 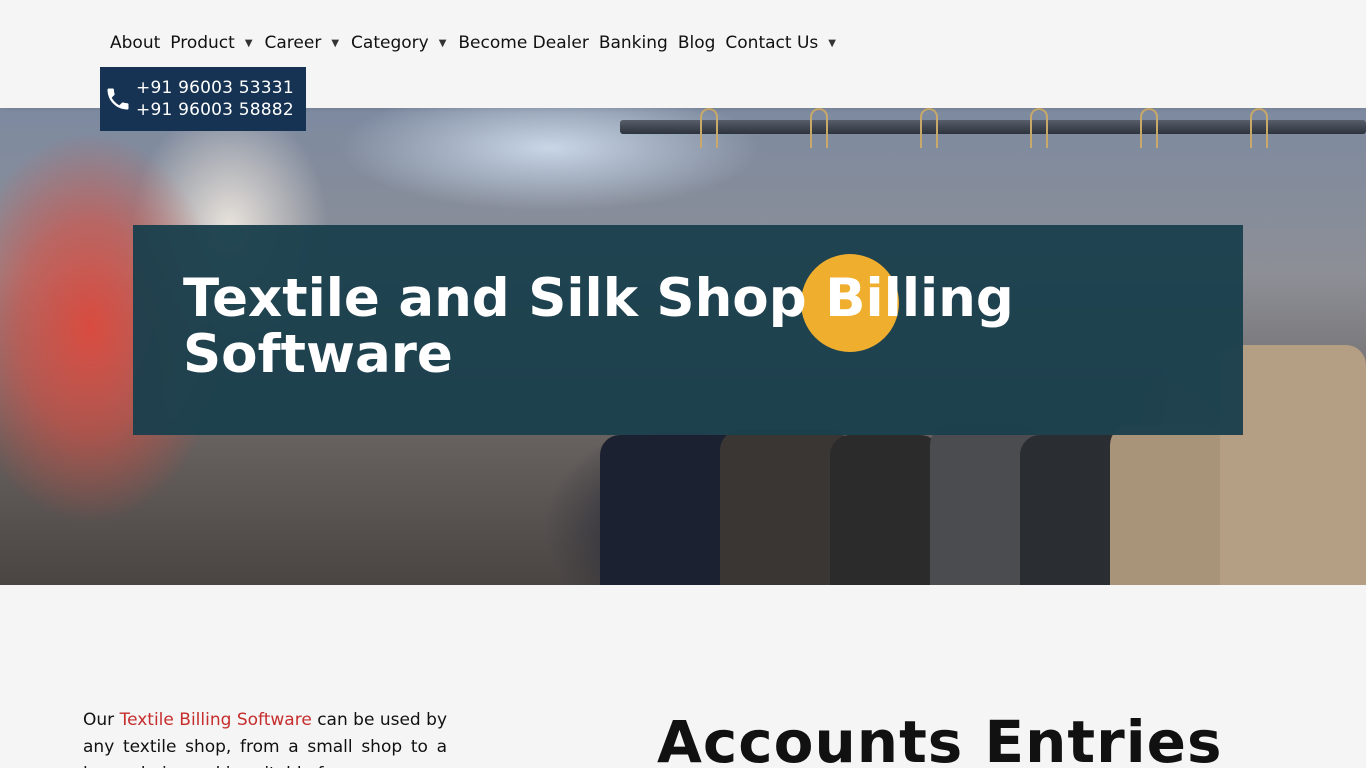 I want to click on intro-prefix: Our, so click(x=101, y=720).